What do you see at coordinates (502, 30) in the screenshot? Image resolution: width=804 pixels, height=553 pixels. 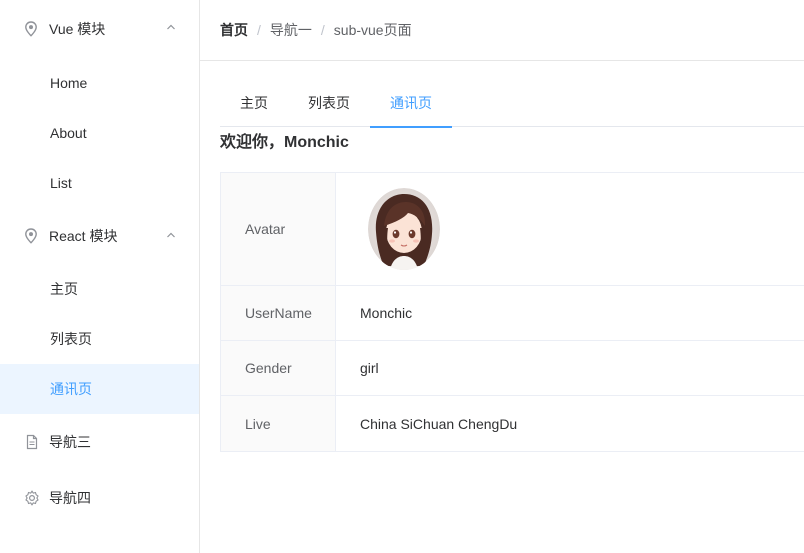 I see `breadcrumb: 首页 / 导航一 / sub-vue页面` at bounding box center [502, 30].